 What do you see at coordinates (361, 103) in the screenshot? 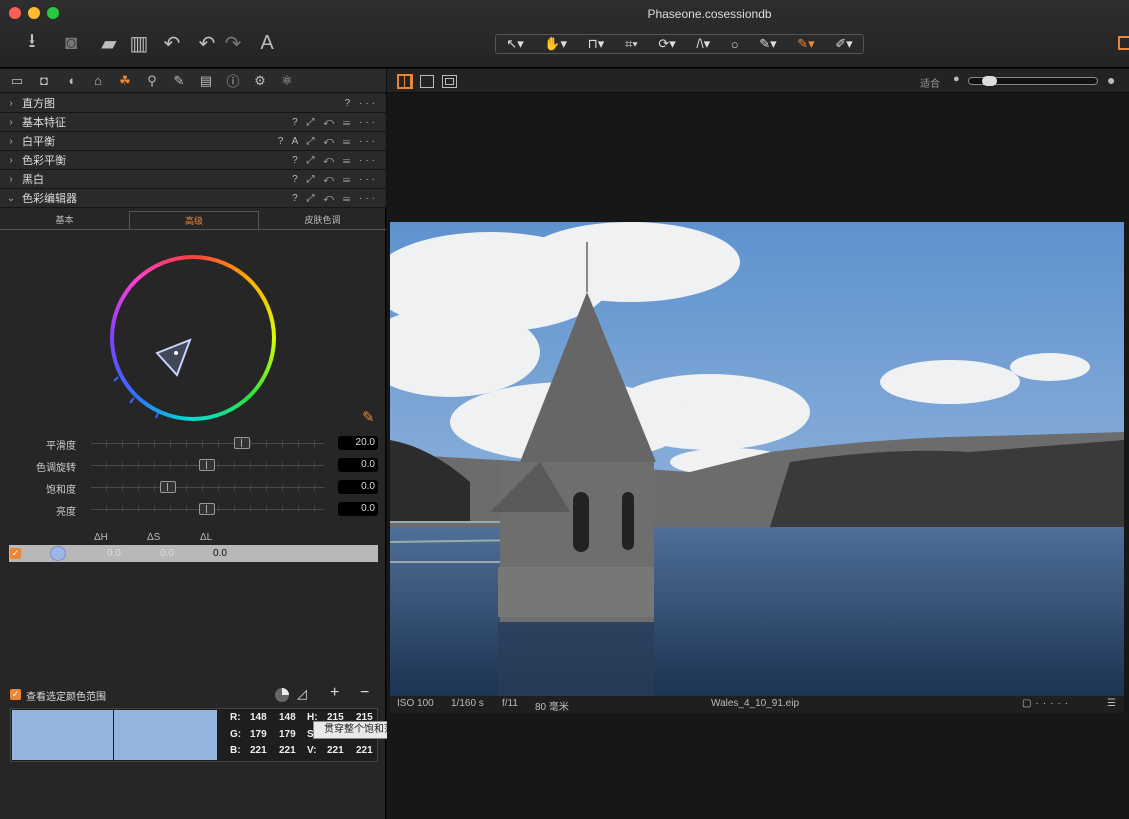
I see `section-tools: ? ···` at bounding box center [361, 103].